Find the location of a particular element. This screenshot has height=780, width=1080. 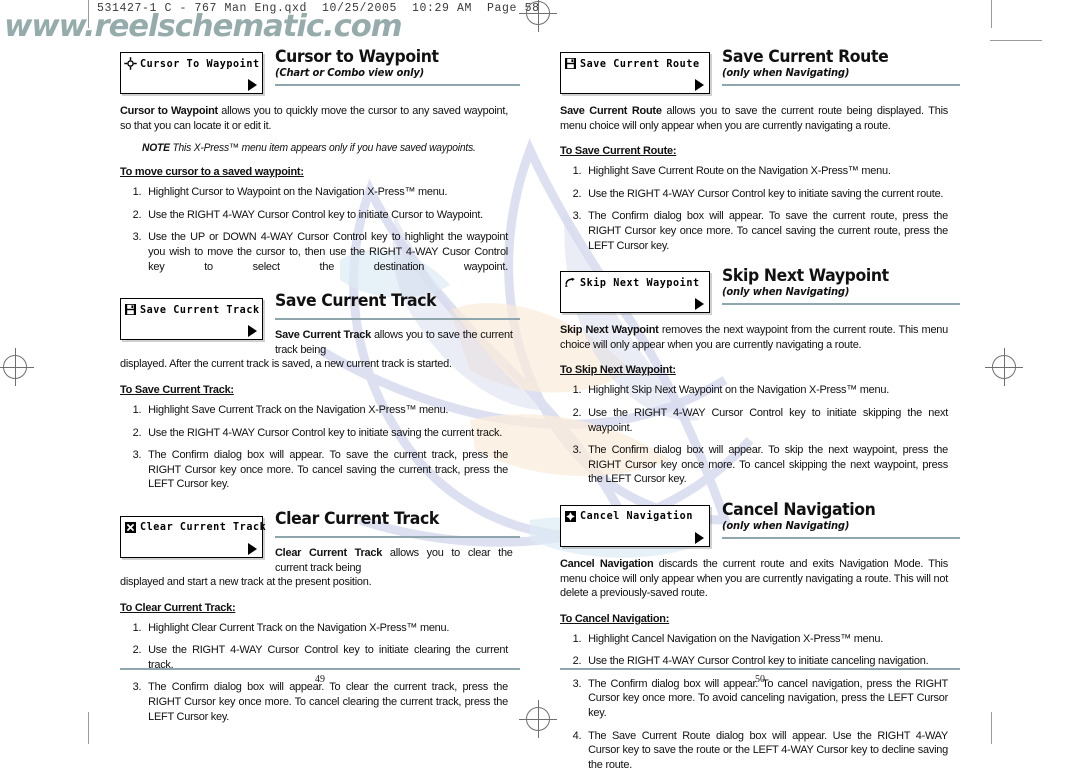

trim-mark-right-bottom is located at coordinates (991, 728).